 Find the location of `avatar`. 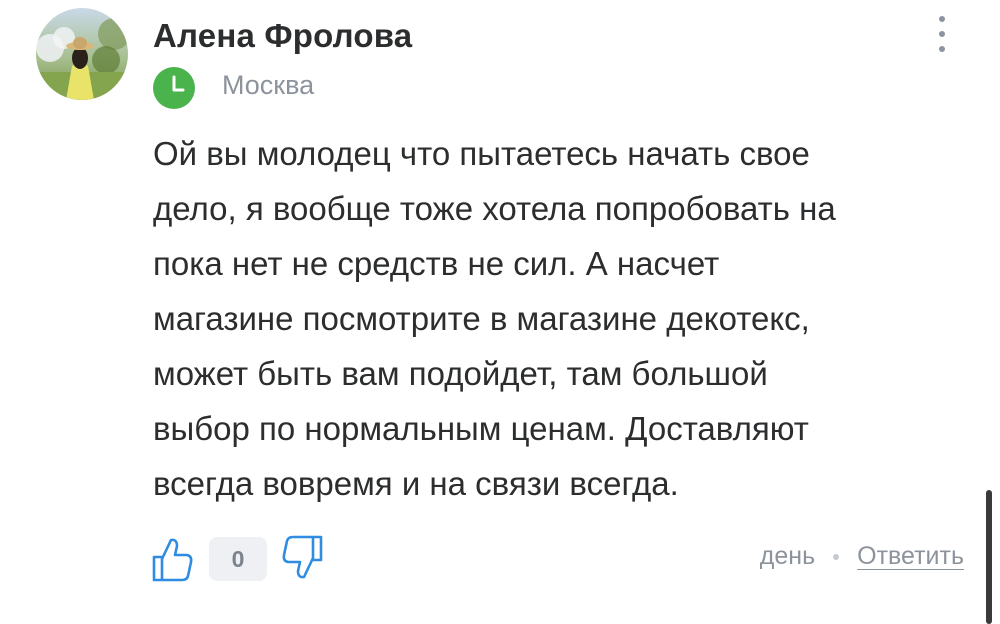

avatar is located at coordinates (82, 54).